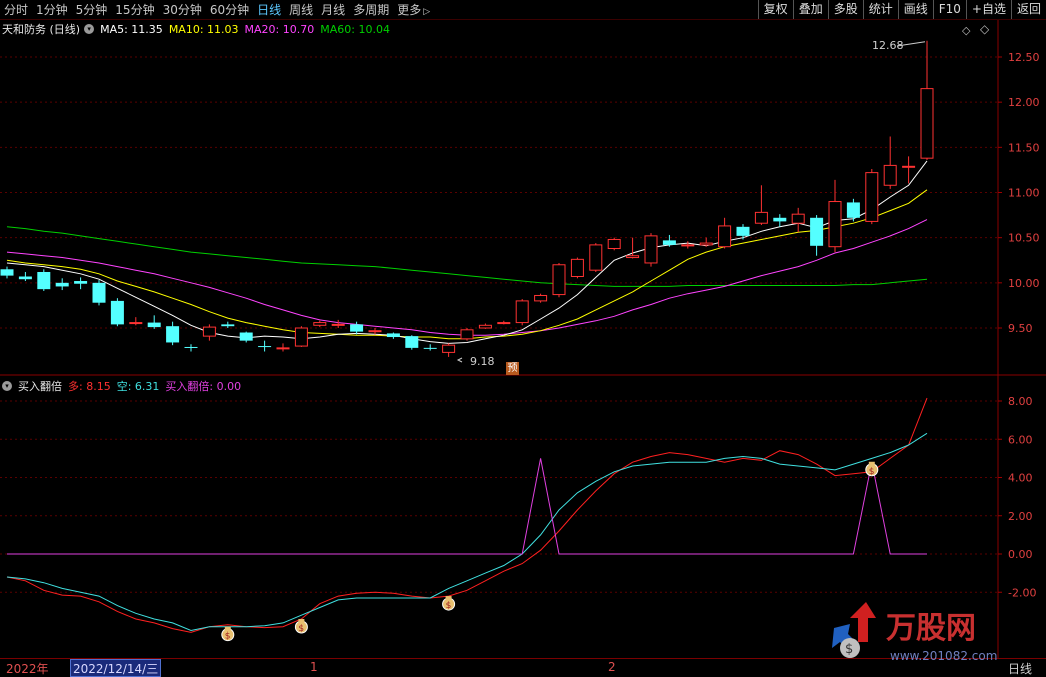 The image size is (1046, 677). What do you see at coordinates (182, 9) in the screenshot?
I see `period-tab-4: 30分钟` at bounding box center [182, 9].